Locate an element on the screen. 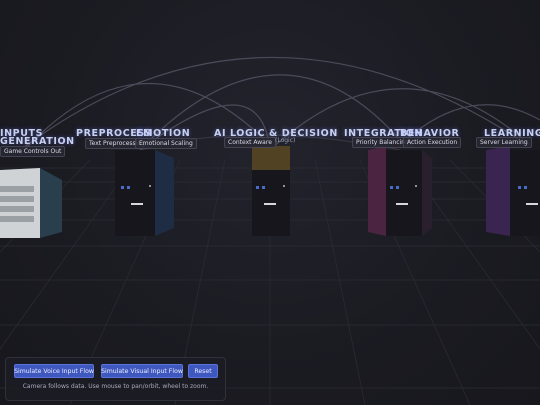 The width and height of the screenshot is (540, 405). reset-button: Reset is located at coordinates (203, 371).